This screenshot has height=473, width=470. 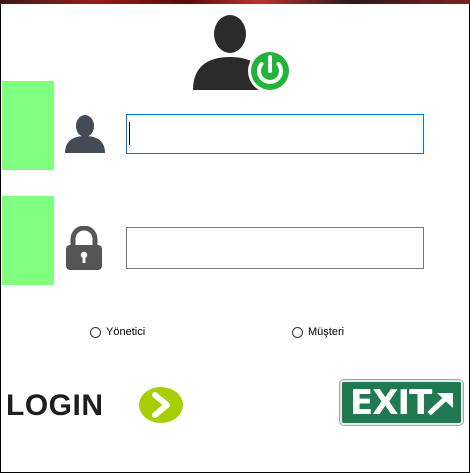 What do you see at coordinates (275, 134) in the screenshot?
I see `username-input` at bounding box center [275, 134].